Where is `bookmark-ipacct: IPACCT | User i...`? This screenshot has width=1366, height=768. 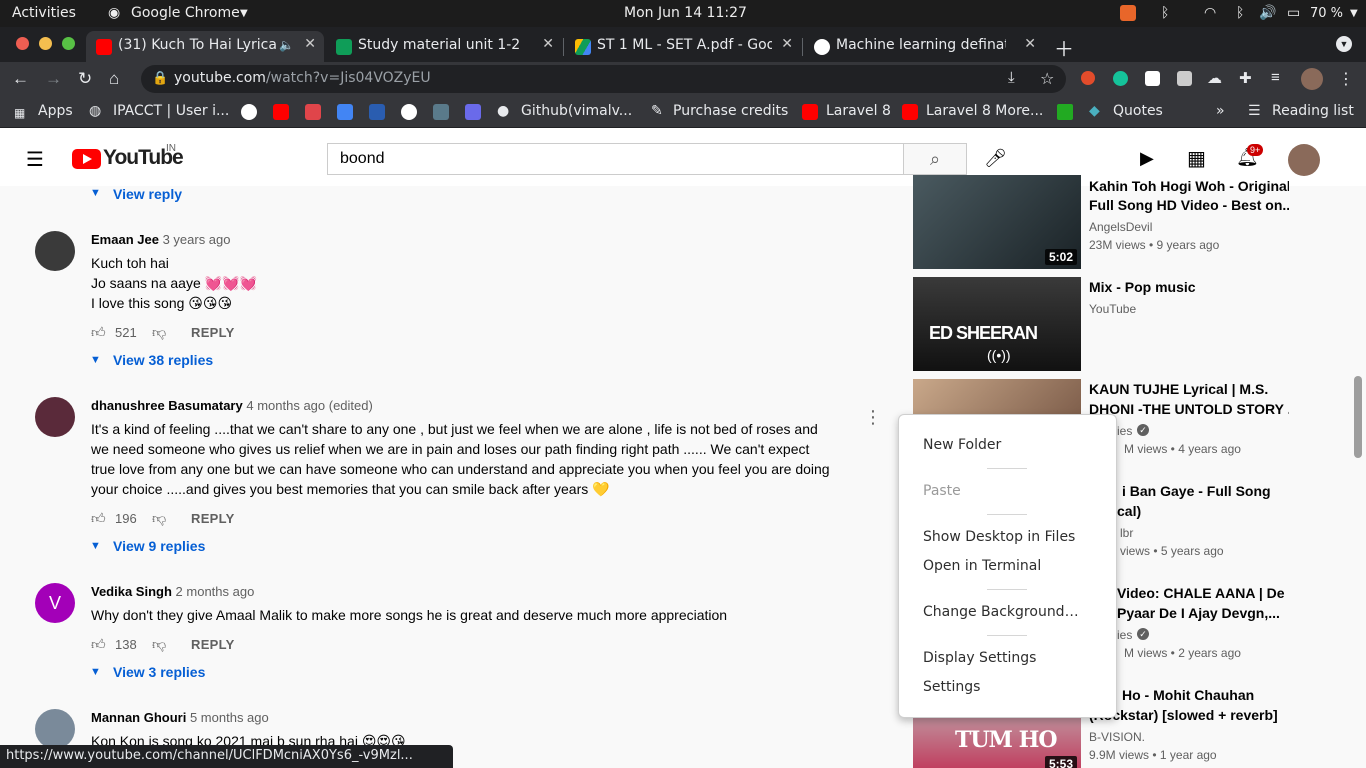
bookmark-ipacct: IPACCT | User i... is located at coordinates (171, 111).